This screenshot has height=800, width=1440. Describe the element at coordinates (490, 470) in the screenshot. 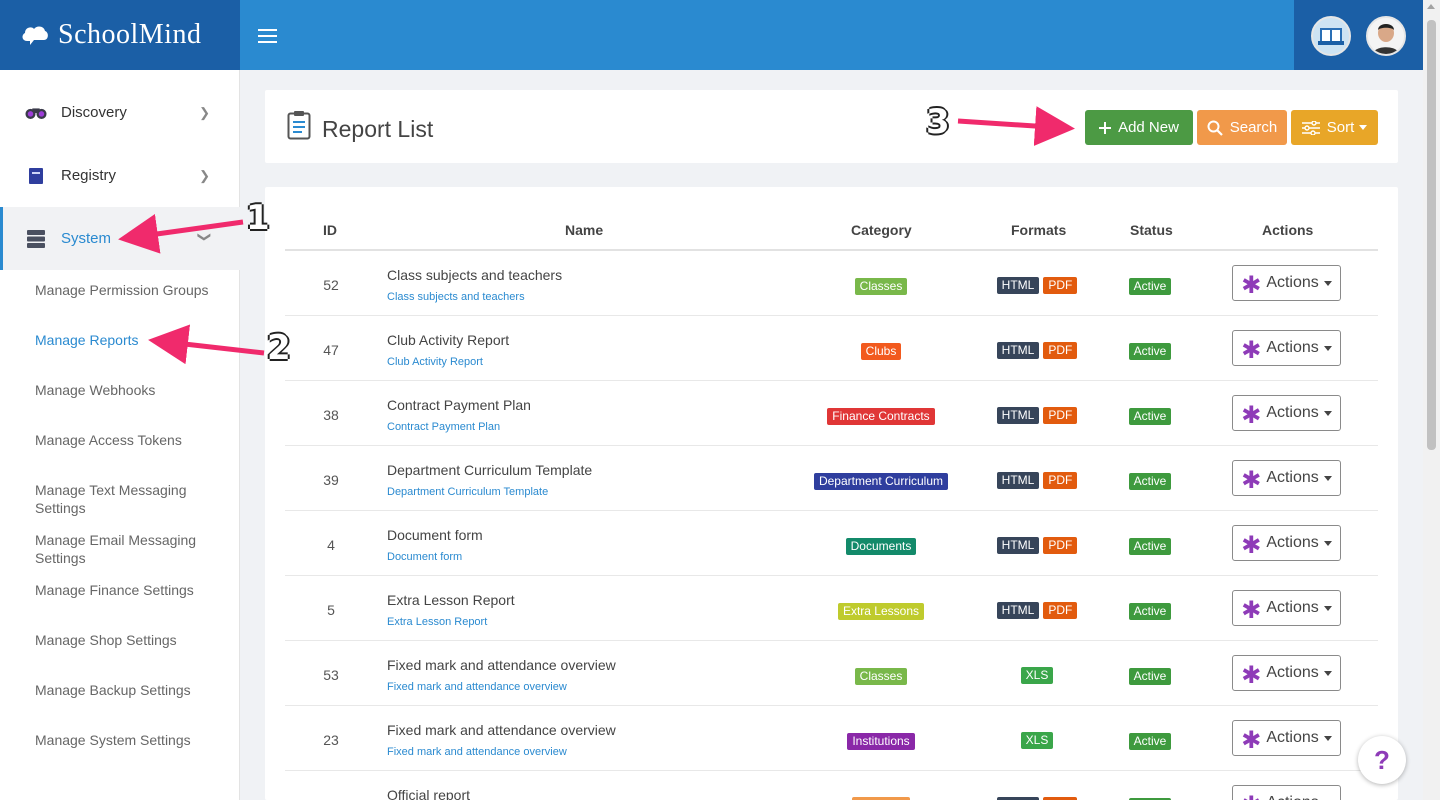

I see `report-name: Department Curriculum Template` at that location.